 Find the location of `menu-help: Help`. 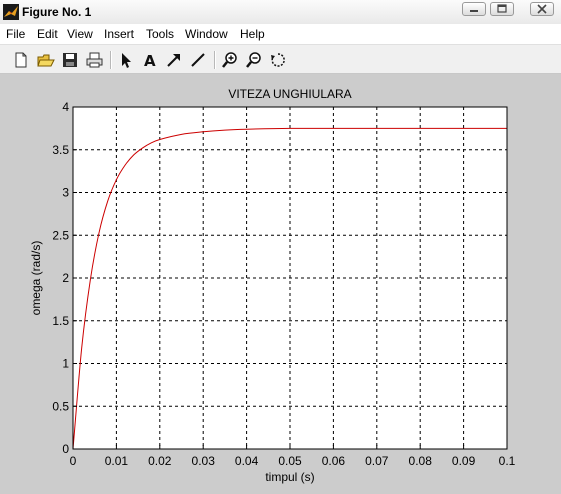

menu-help: Help is located at coordinates (252, 34).